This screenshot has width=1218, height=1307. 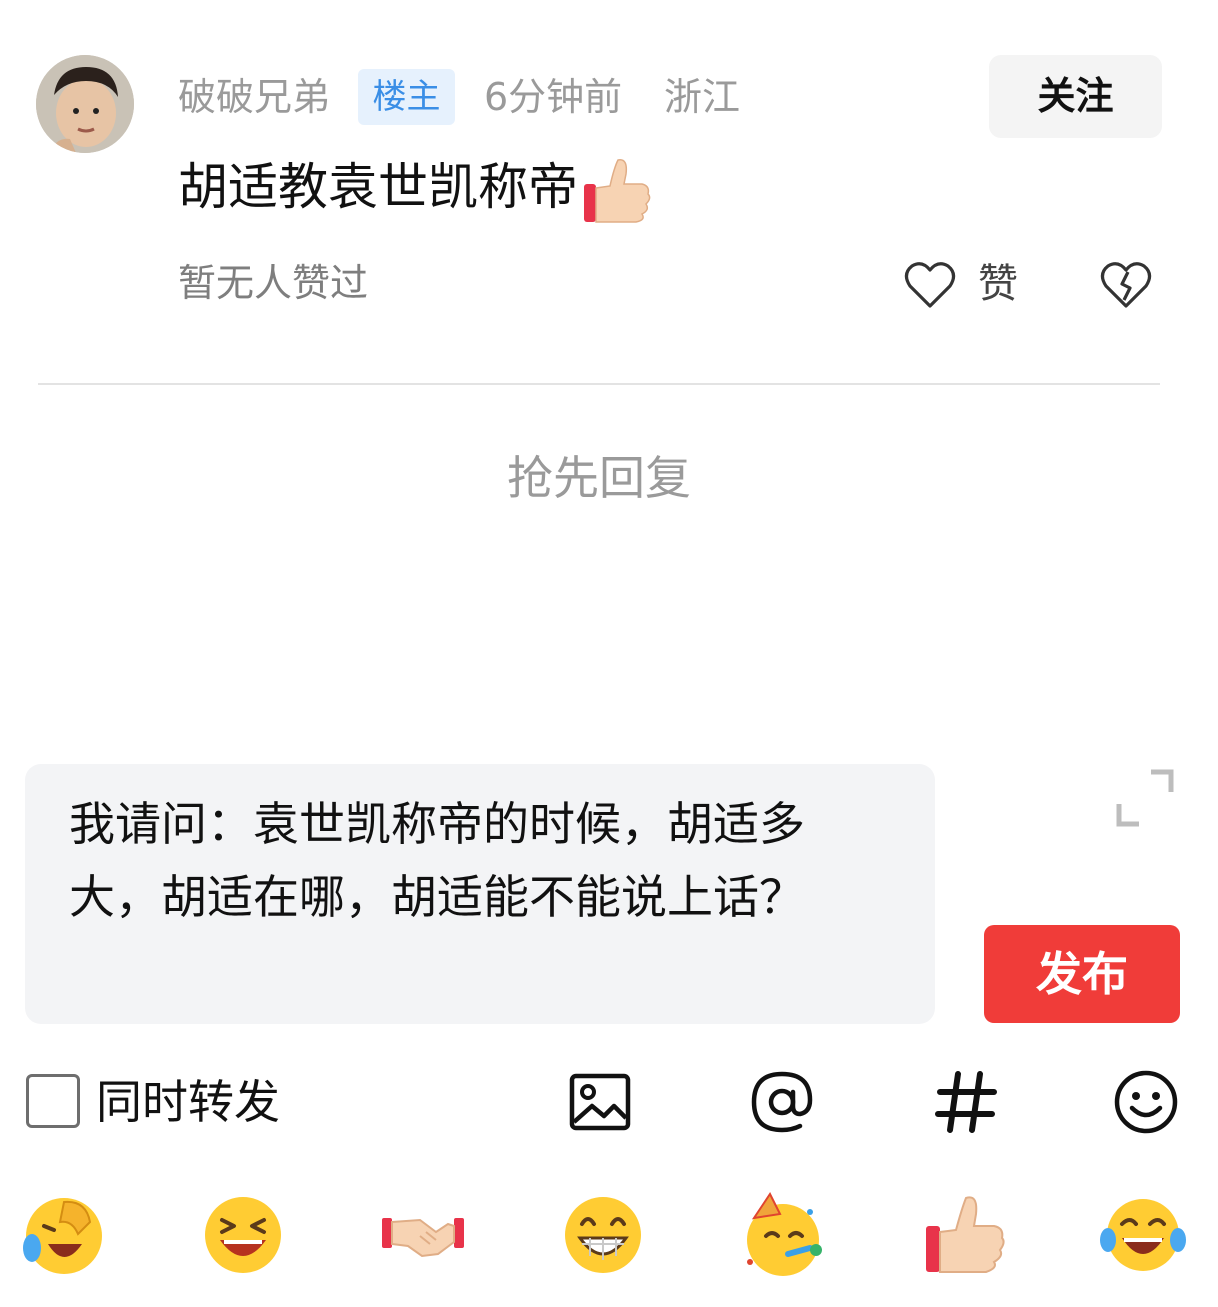 I want to click on follow-button: 关注, so click(x=1075, y=96).